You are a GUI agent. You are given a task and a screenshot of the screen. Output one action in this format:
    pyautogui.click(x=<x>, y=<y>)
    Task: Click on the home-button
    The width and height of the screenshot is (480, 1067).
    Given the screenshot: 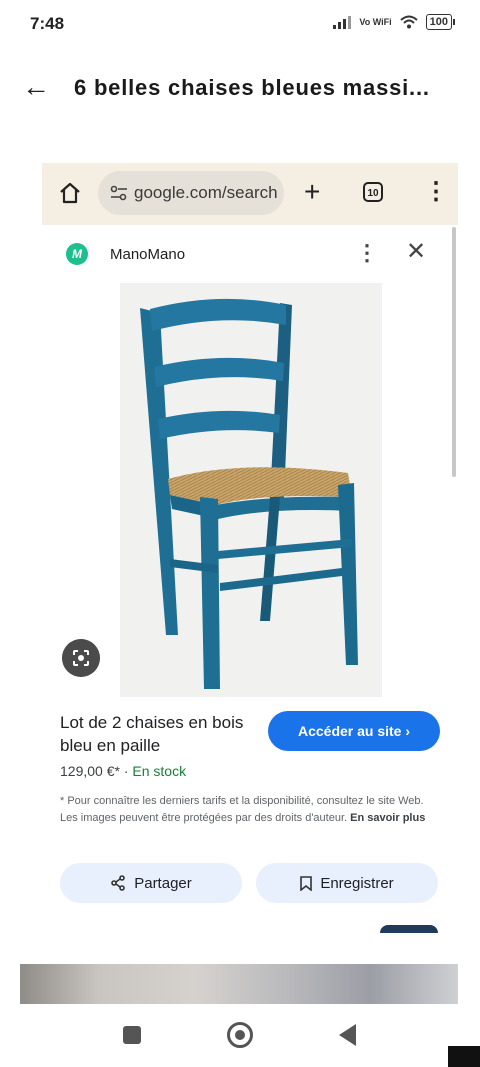 What is the action you would take?
    pyautogui.click(x=240, y=1035)
    